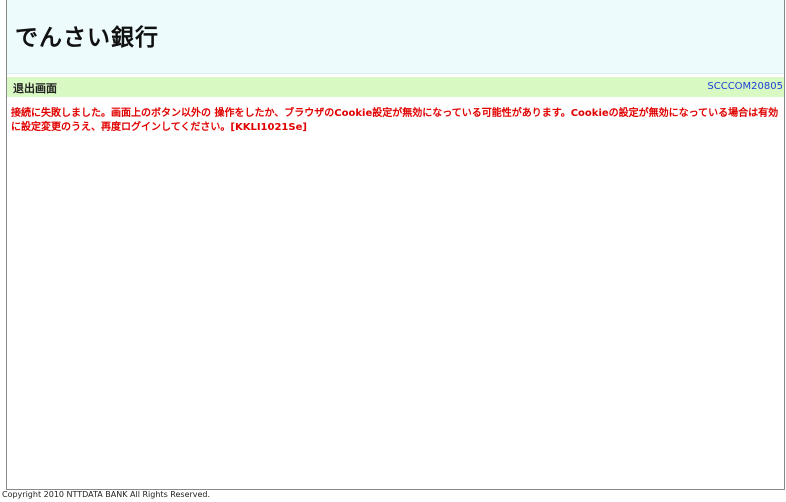  I want to click on screen-title: 退出画面, so click(35, 88).